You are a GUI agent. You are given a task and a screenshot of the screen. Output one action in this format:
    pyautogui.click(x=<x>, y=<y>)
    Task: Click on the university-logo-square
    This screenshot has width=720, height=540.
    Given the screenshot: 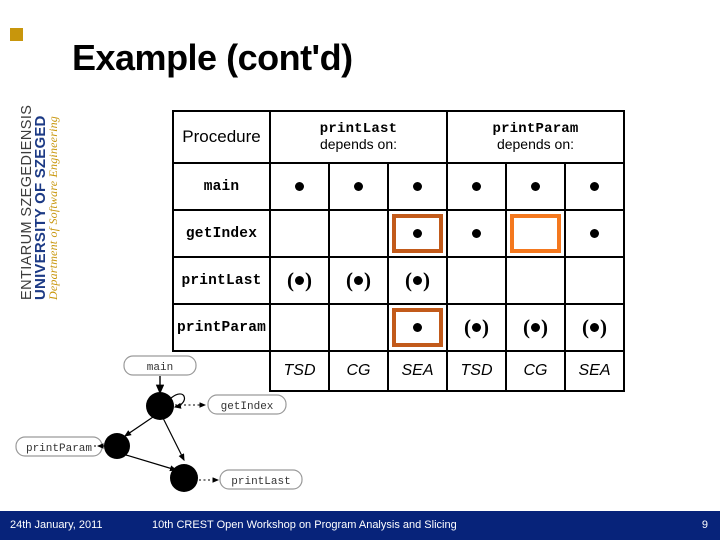 What is the action you would take?
    pyautogui.click(x=16, y=34)
    